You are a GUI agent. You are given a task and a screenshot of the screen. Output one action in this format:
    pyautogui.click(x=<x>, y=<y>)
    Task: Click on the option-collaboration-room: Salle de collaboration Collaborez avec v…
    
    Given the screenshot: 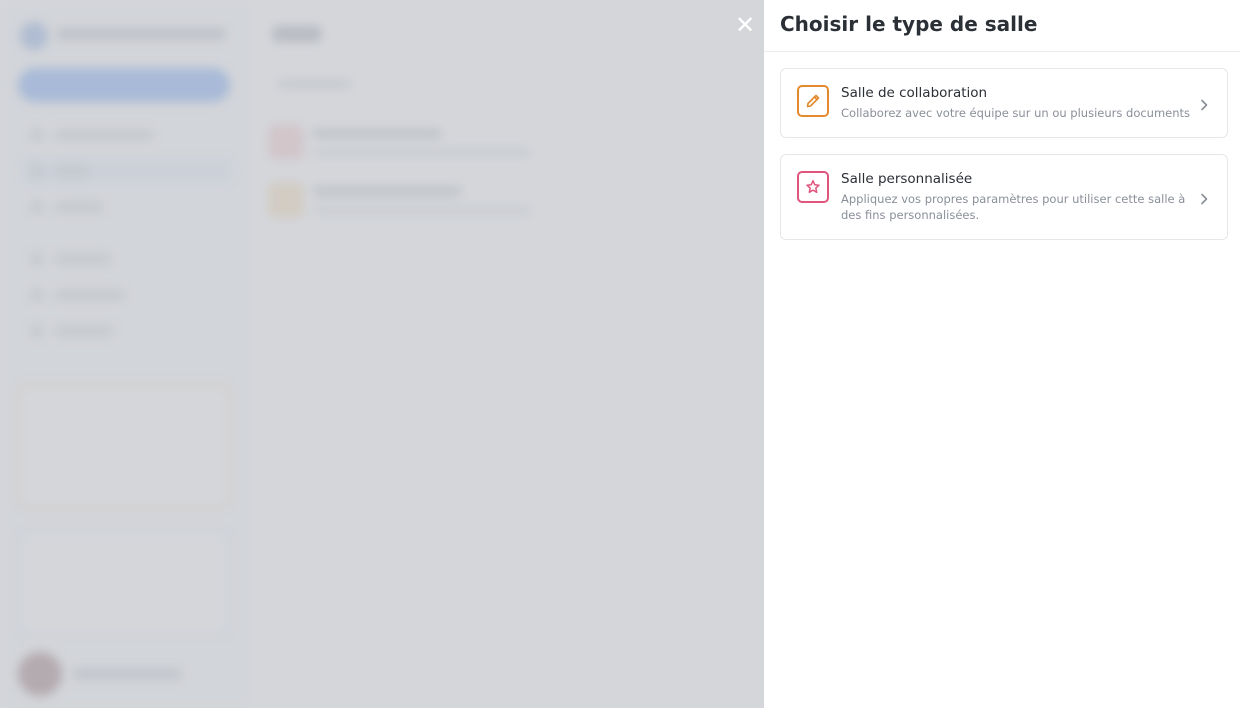 What is the action you would take?
    pyautogui.click(x=1004, y=103)
    